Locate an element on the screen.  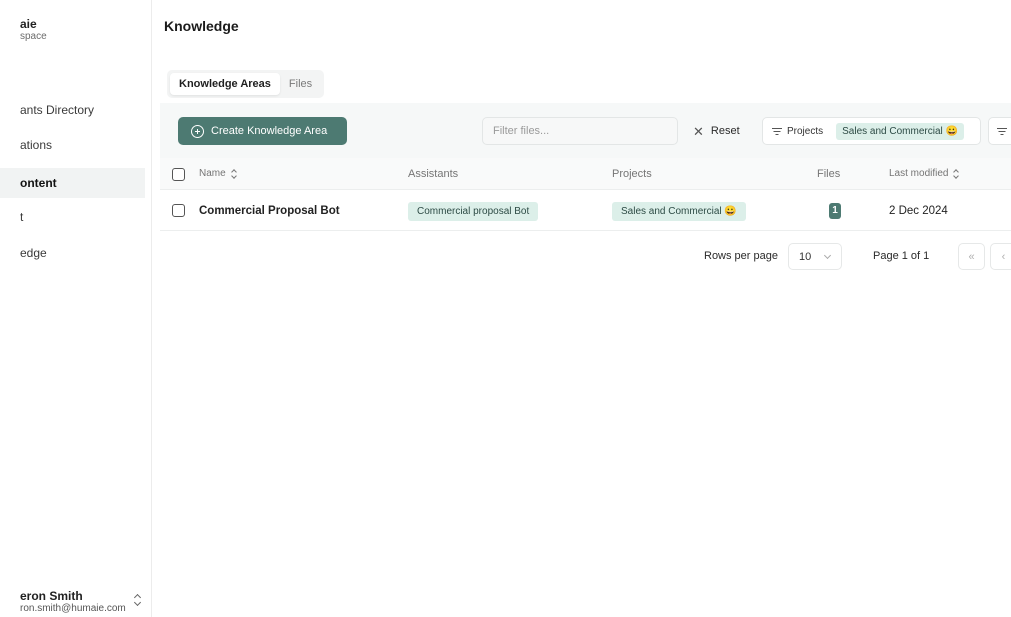
account-menu-chevron-icon is located at coordinates (137, 600).